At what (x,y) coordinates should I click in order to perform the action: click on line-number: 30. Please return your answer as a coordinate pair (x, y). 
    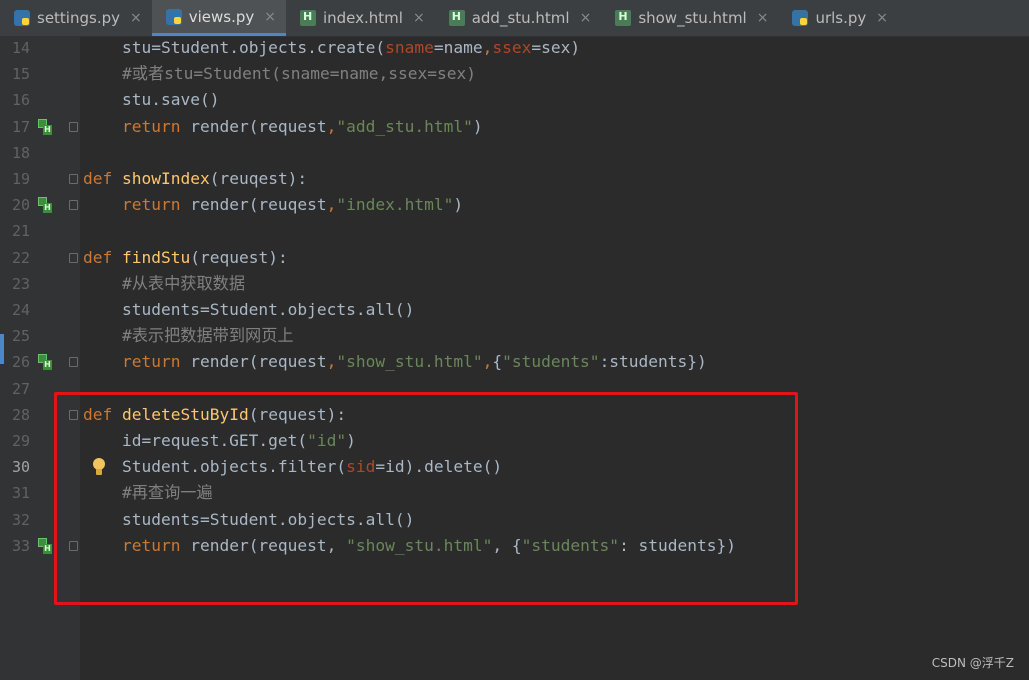
    Looking at the image, I should click on (20, 467).